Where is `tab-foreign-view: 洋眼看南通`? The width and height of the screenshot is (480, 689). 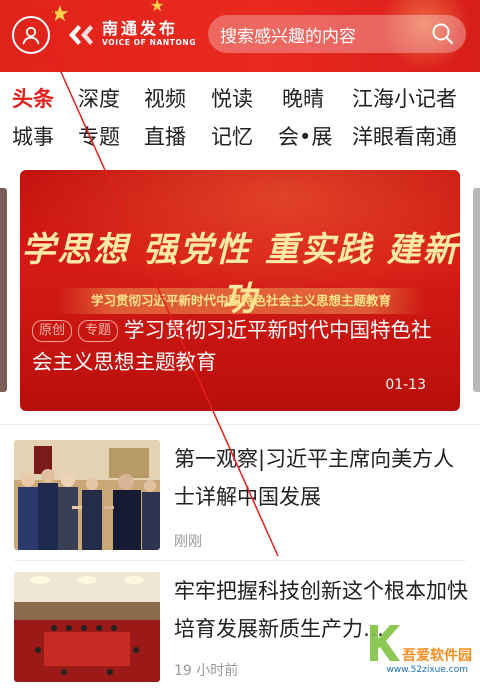 tab-foreign-view: 洋眼看南通 is located at coordinates (404, 137).